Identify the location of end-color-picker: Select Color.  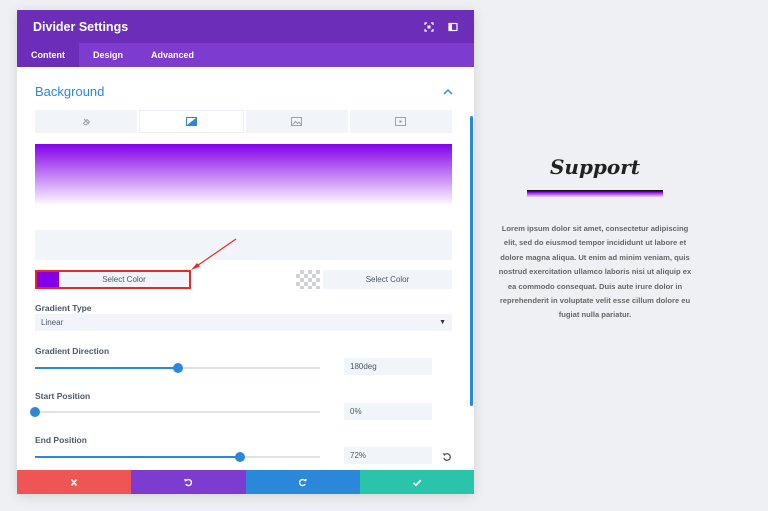
(387, 279).